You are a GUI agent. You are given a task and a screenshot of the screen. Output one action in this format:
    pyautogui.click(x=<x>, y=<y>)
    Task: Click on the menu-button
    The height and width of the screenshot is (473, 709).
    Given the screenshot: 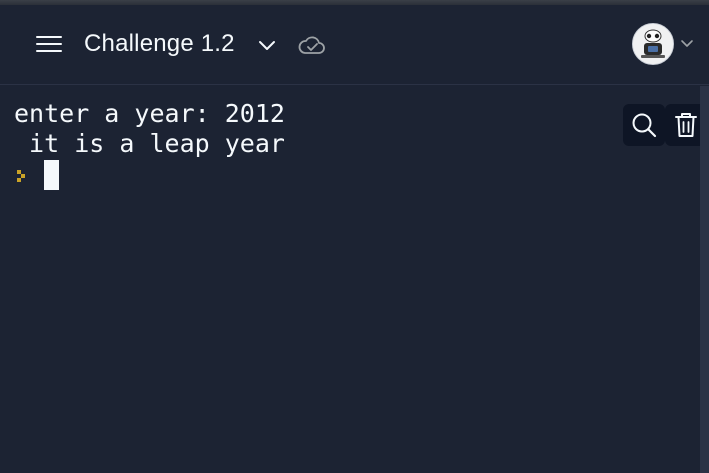 What is the action you would take?
    pyautogui.click(x=49, y=44)
    